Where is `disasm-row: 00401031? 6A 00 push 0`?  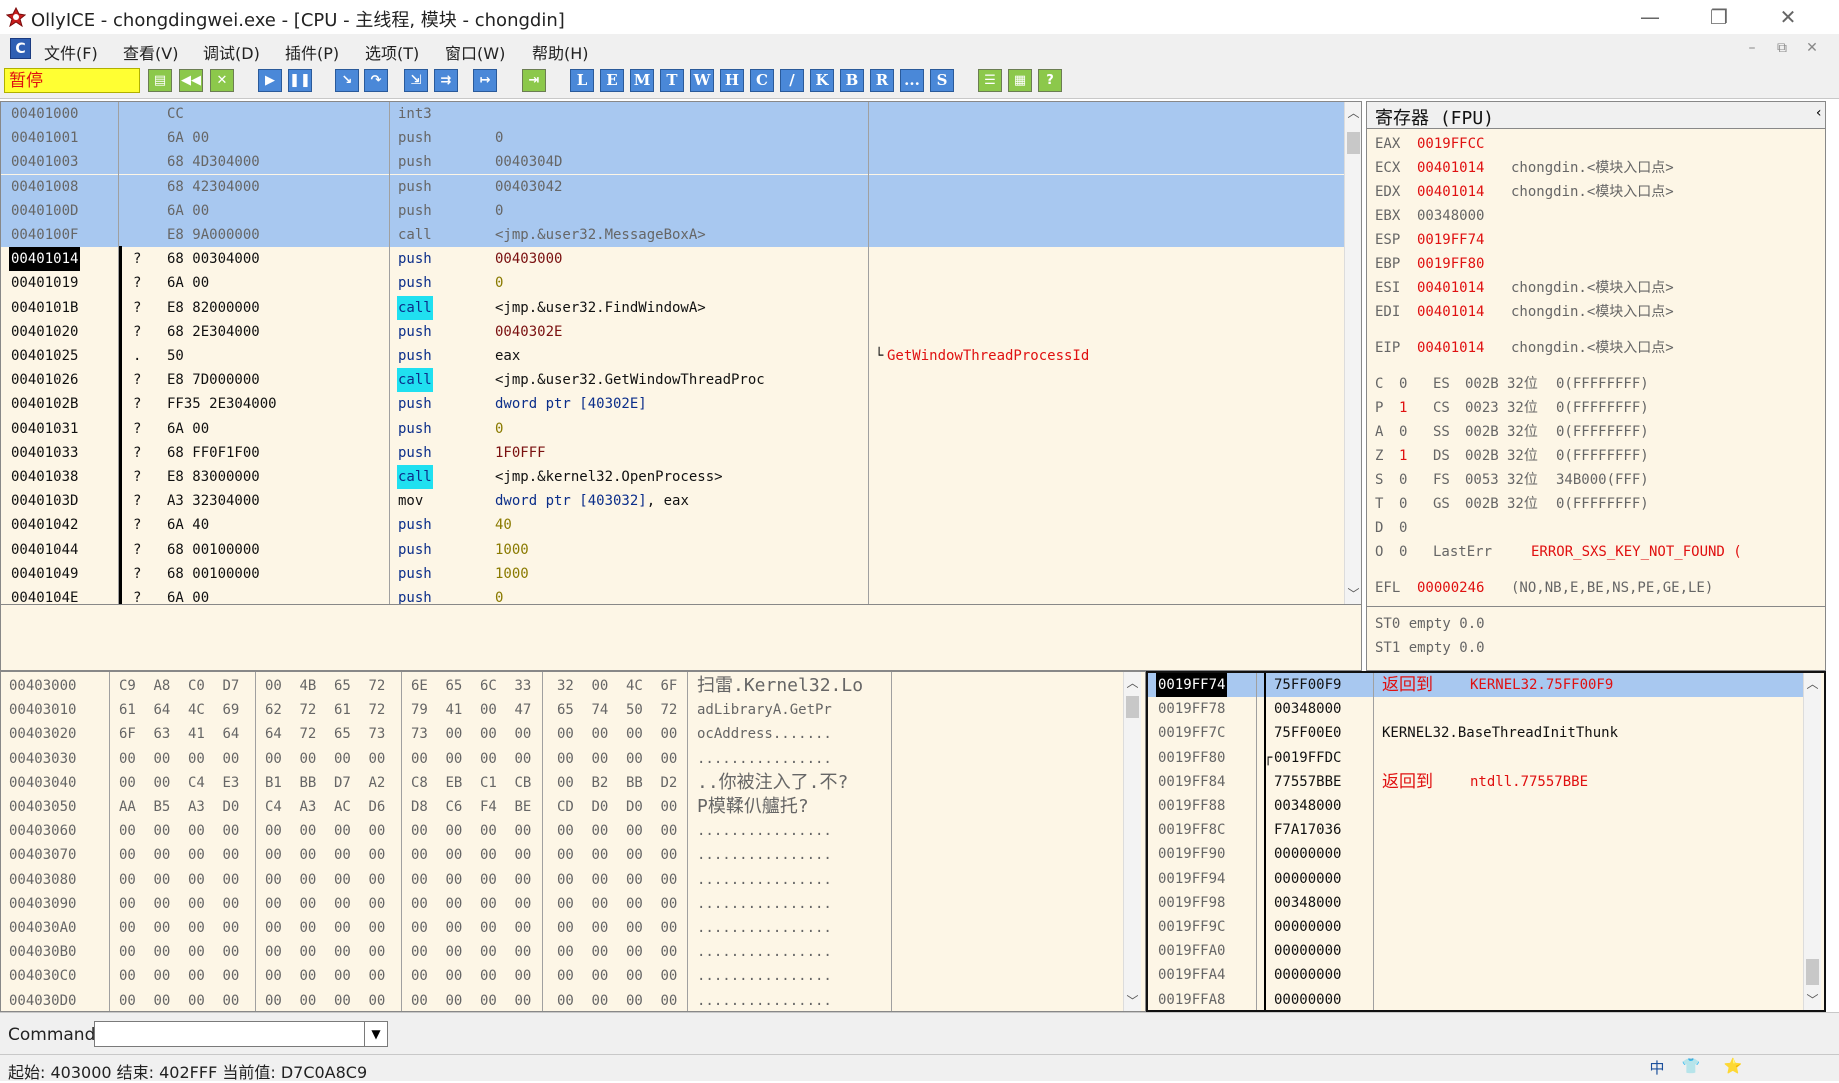 disasm-row: 00401031? 6A 00 push 0 is located at coordinates (672, 429).